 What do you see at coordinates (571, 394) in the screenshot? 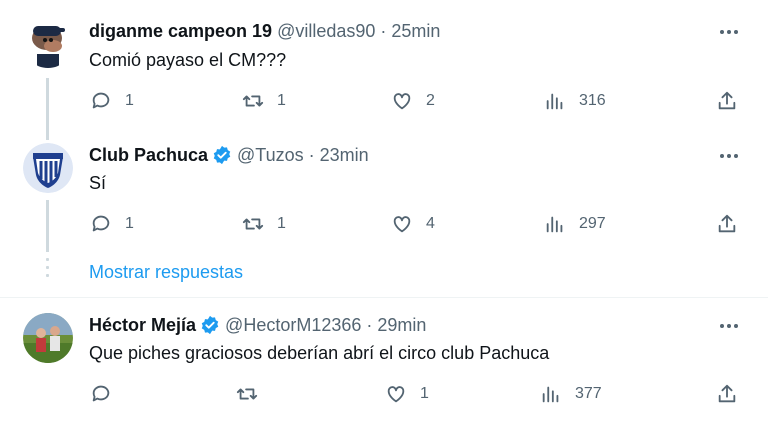
I see `views-button: 377` at bounding box center [571, 394].